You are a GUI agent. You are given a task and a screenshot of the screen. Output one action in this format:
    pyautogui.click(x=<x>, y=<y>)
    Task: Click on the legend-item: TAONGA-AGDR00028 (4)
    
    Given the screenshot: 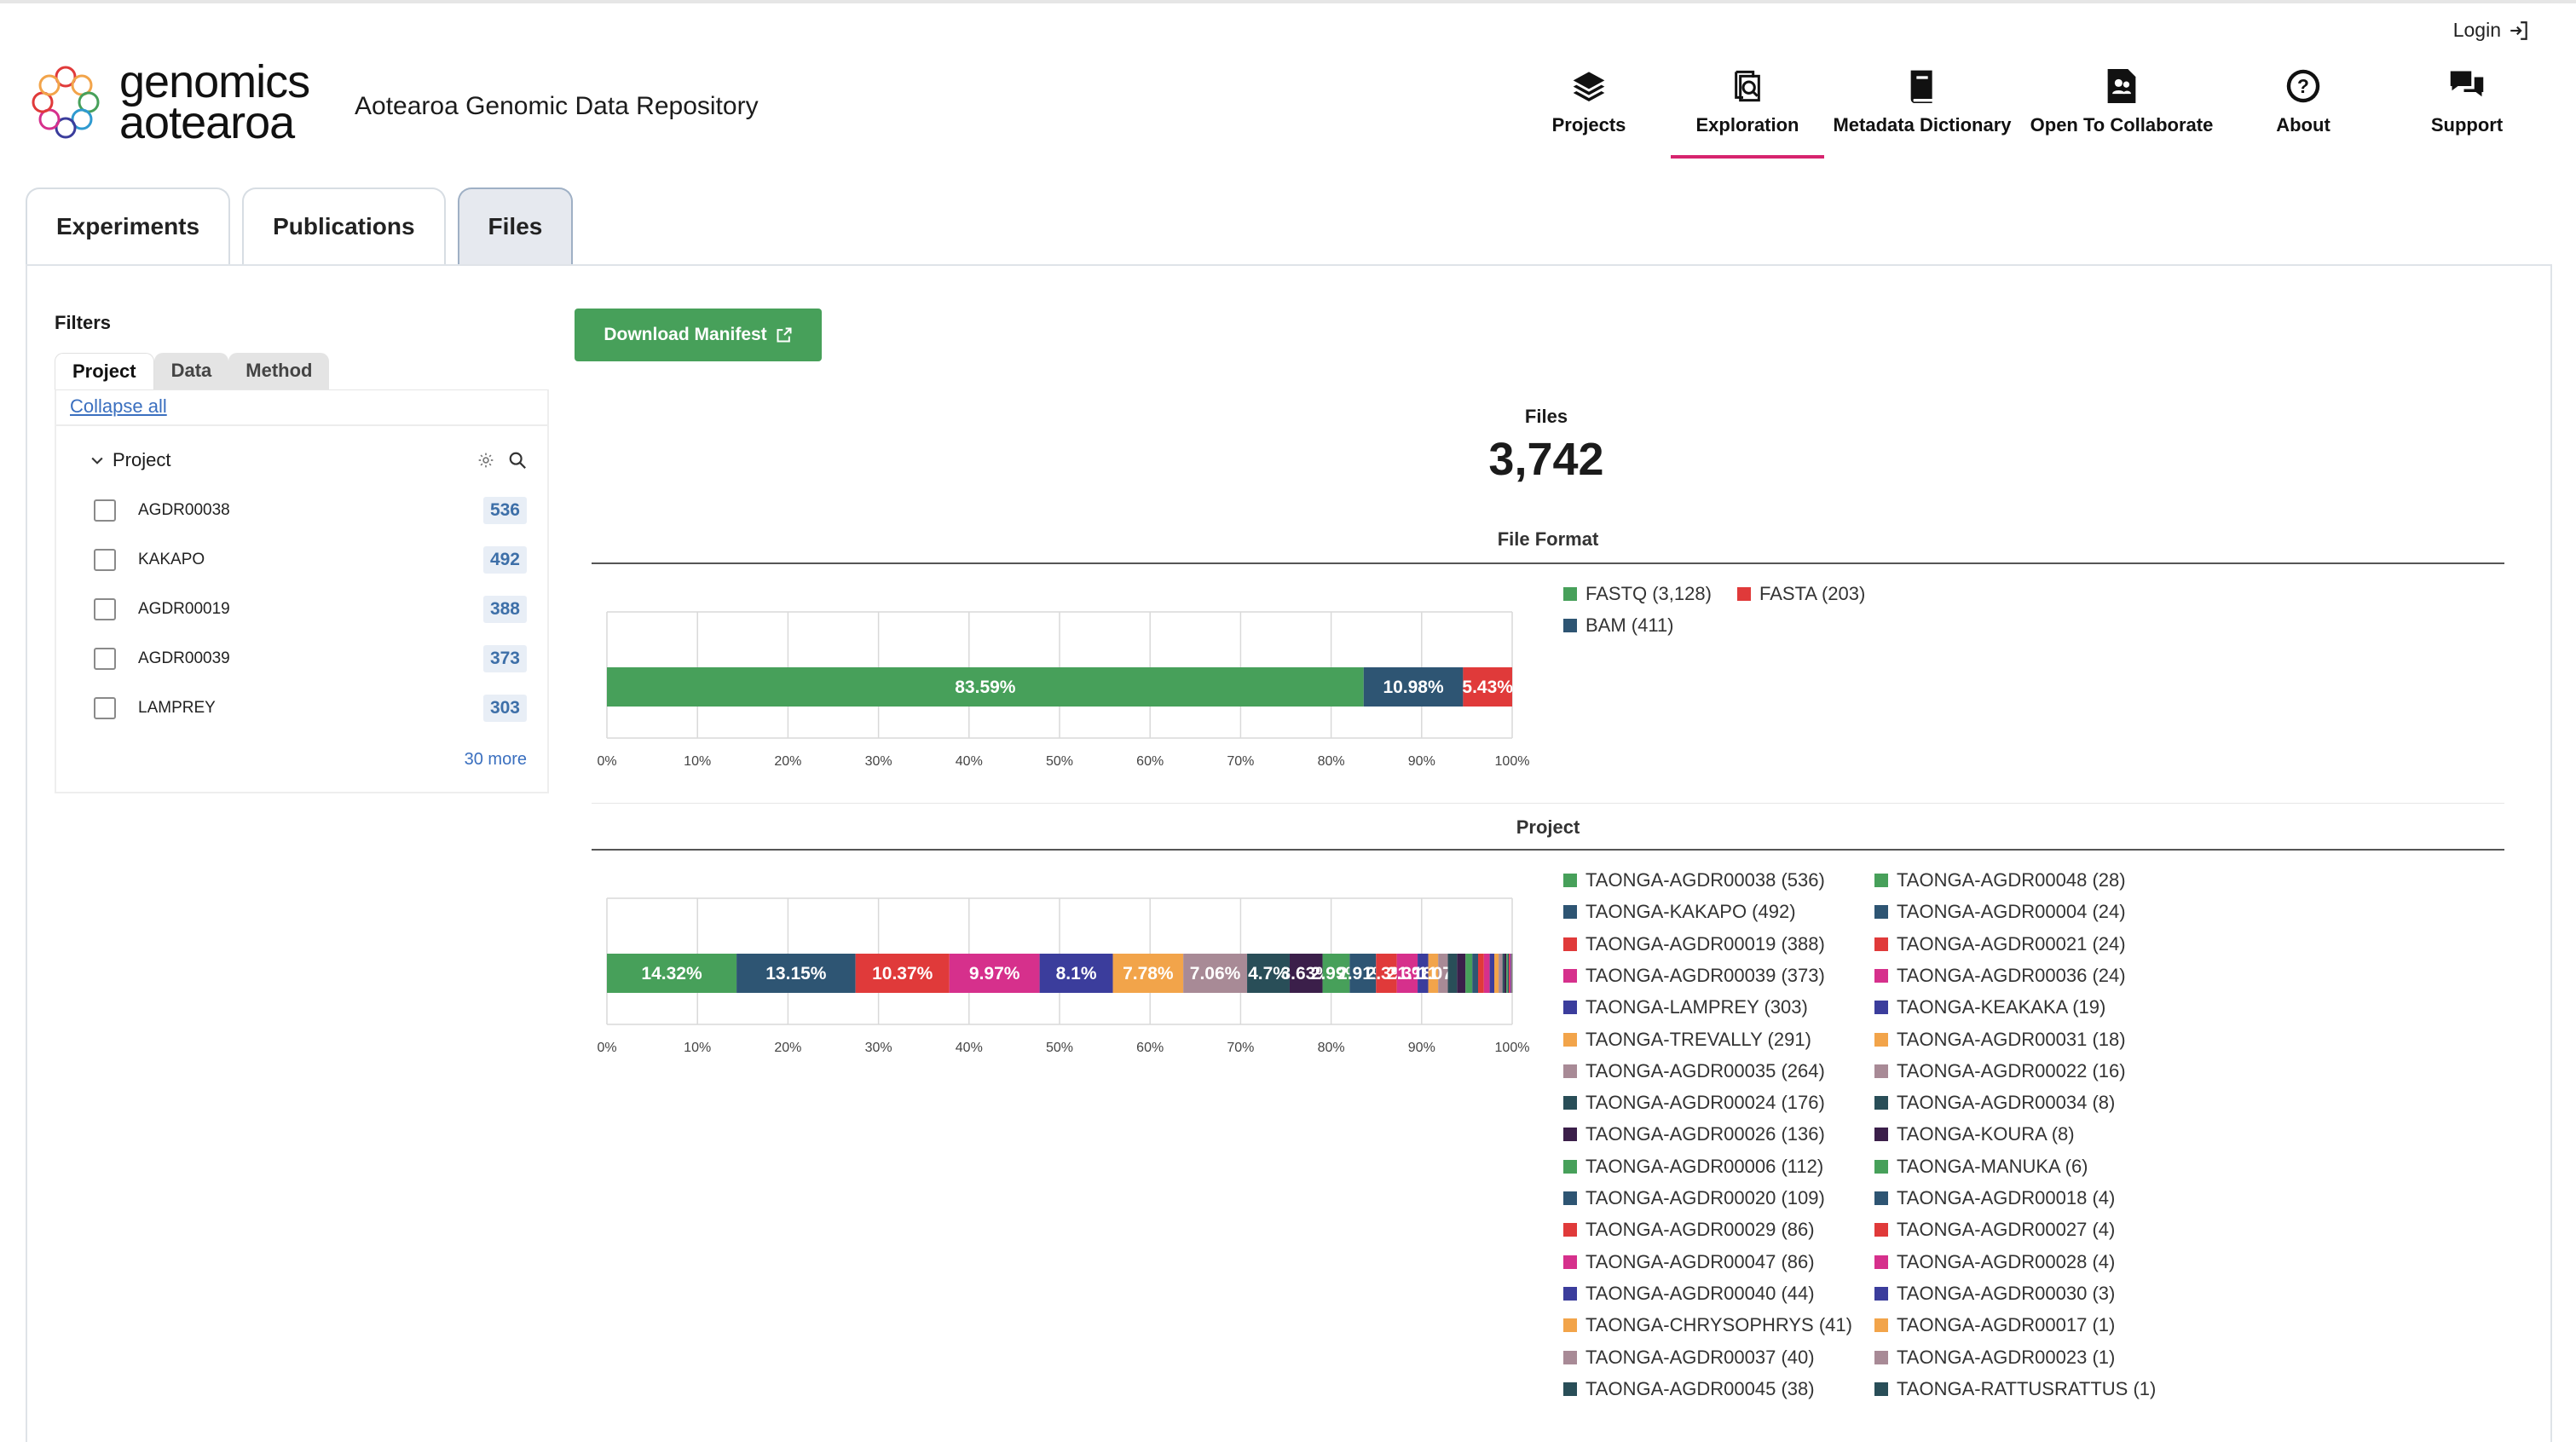 What is the action you would take?
    pyautogui.click(x=1994, y=1262)
    